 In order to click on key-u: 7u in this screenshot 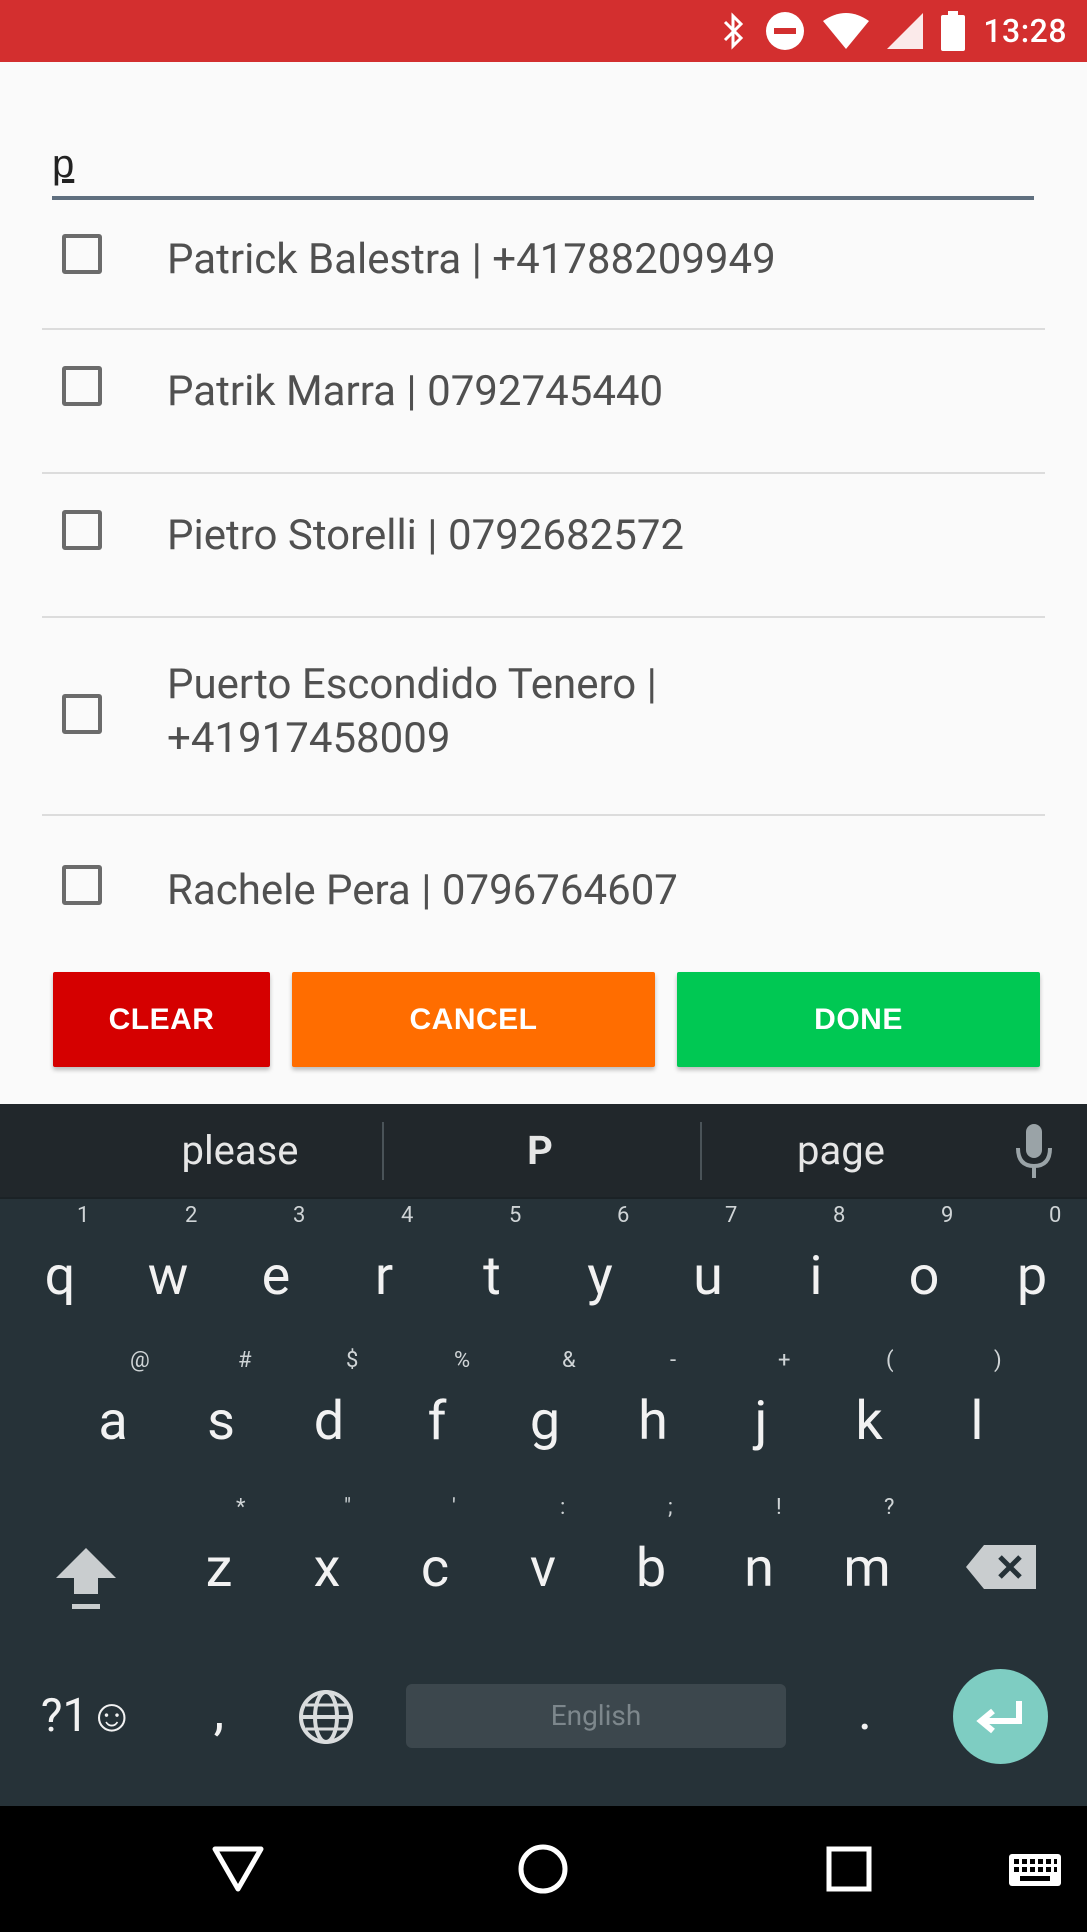, I will do `click(708, 1255)`.